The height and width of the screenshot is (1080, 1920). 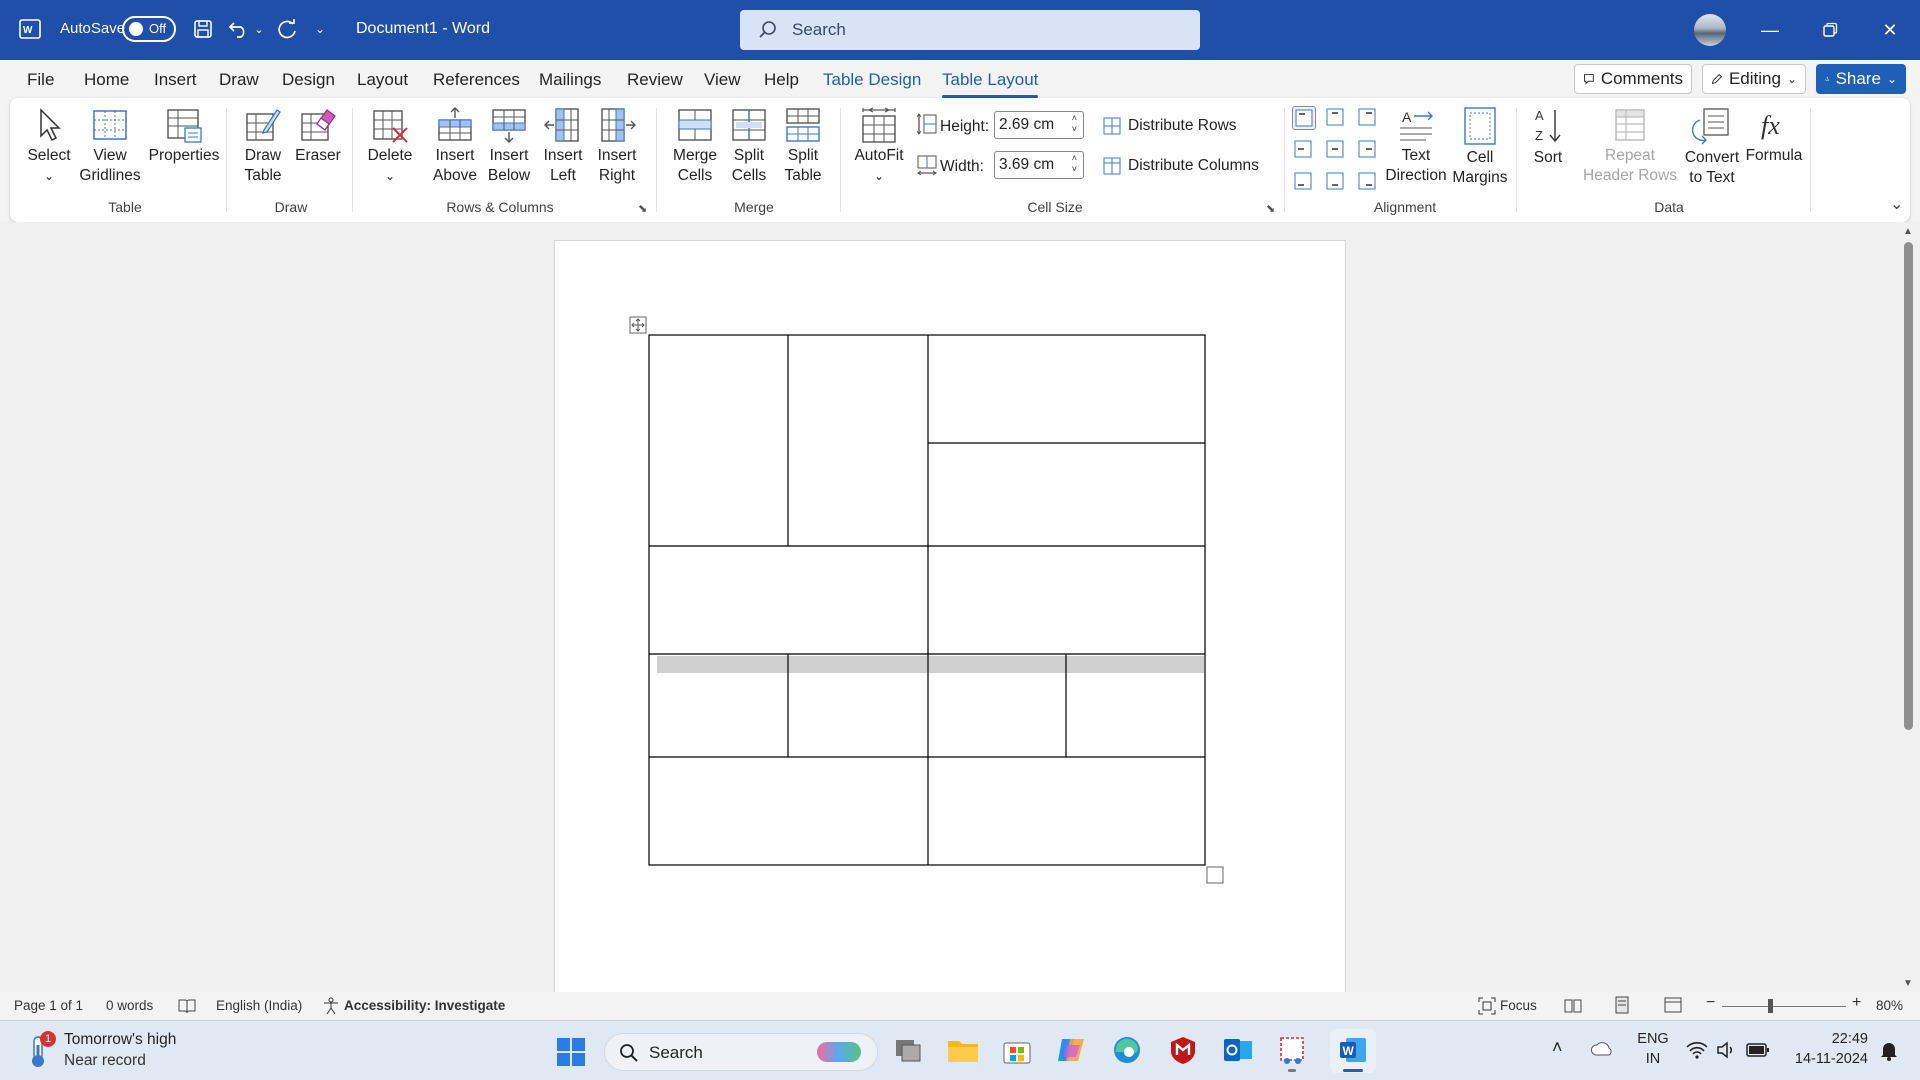 What do you see at coordinates (676, 1052) in the screenshot?
I see `taskbar-search-label: Search` at bounding box center [676, 1052].